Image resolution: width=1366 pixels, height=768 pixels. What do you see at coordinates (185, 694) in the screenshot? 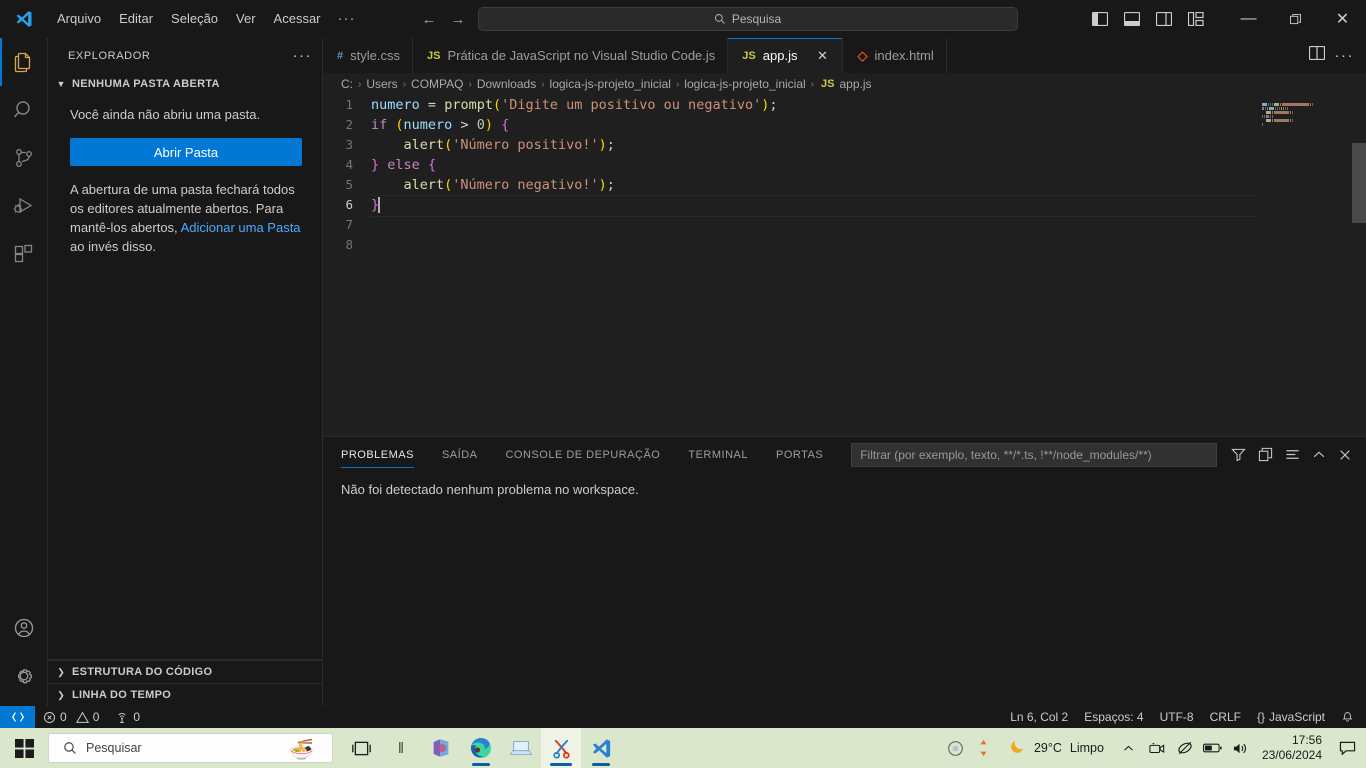
I see `sidebar-section-timeline: ❯ LINHA DO TEMPO` at bounding box center [185, 694].